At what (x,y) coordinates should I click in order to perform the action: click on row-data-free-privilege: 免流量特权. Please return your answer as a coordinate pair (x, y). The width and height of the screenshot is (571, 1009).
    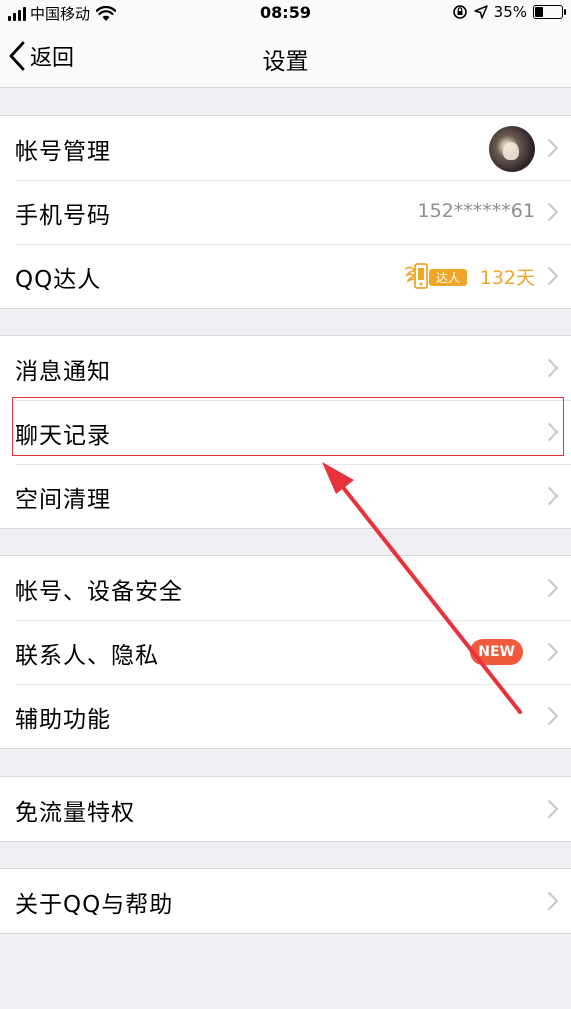
    Looking at the image, I should click on (285, 809).